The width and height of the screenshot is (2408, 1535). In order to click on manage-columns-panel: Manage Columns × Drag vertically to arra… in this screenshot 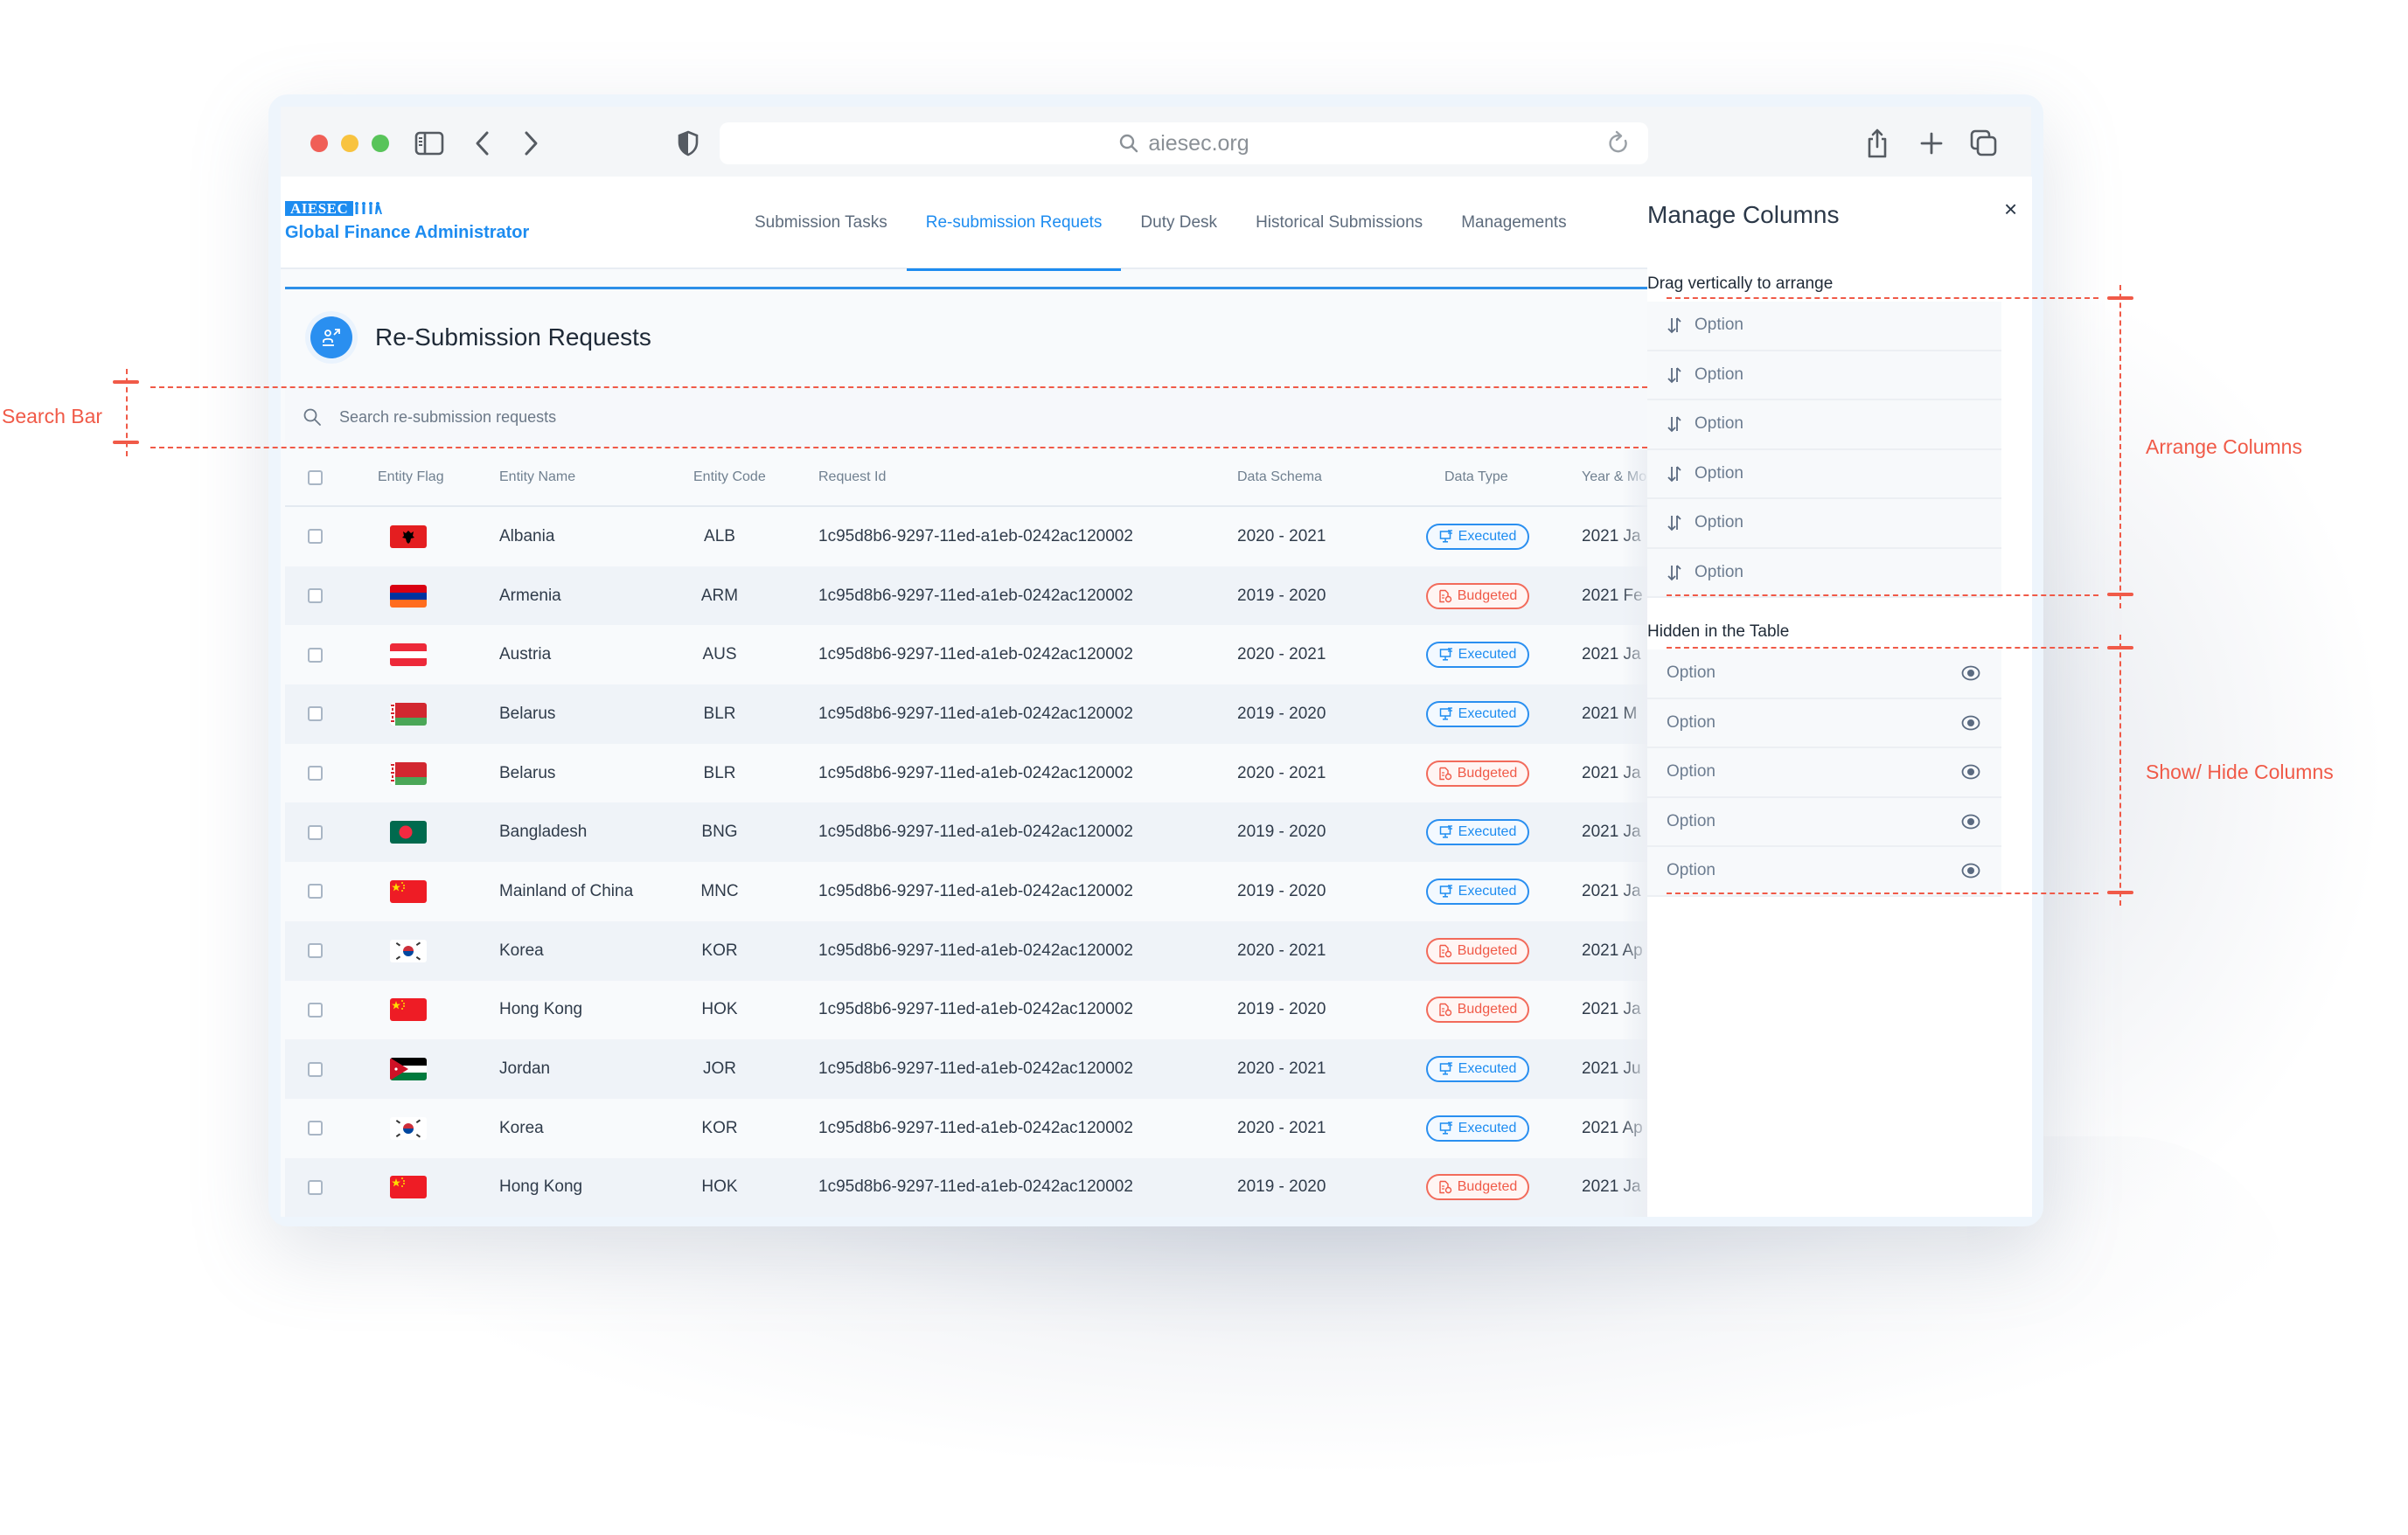, I will do `click(1839, 697)`.